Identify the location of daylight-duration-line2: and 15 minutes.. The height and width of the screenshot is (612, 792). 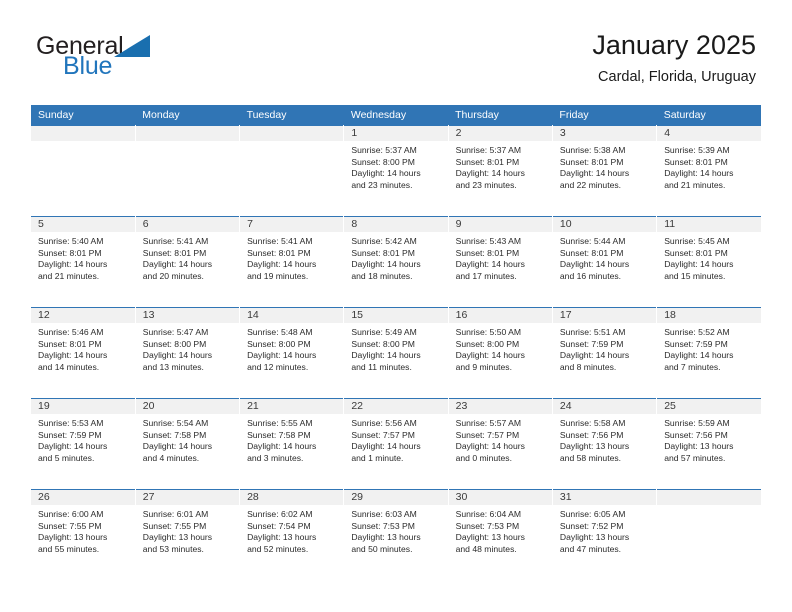
(695, 275).